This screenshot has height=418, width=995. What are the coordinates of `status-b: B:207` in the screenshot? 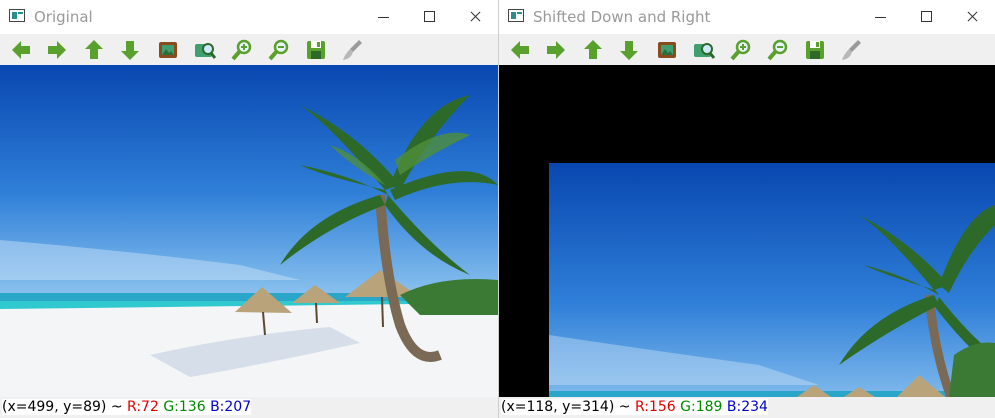 It's located at (231, 407).